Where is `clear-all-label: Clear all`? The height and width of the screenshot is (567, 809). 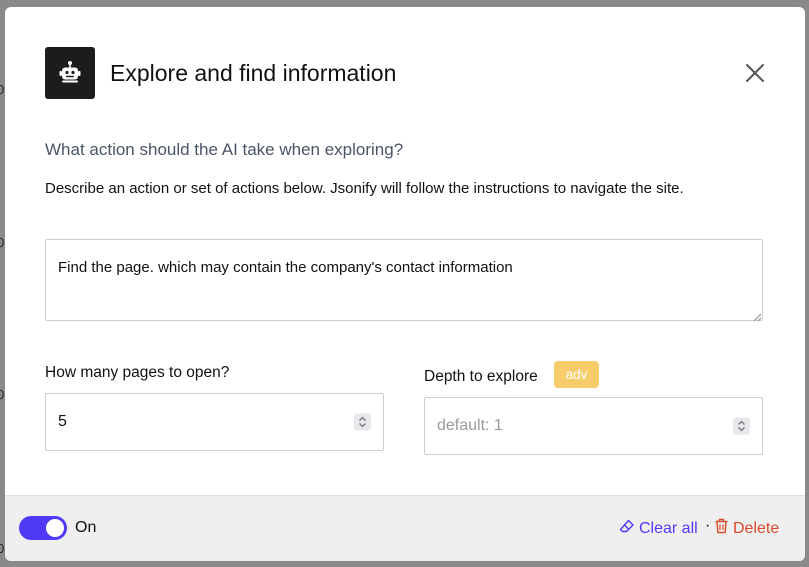 clear-all-label: Clear all is located at coordinates (668, 528).